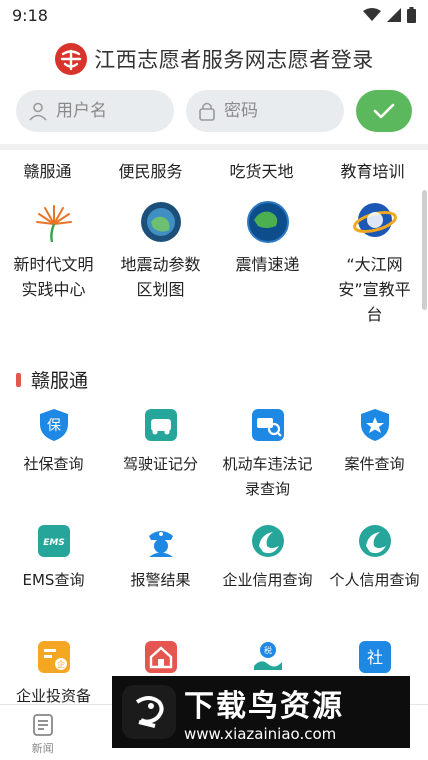 Image resolution: width=428 pixels, height=760 pixels. I want to click on nav-news: 新闻, so click(43, 732).